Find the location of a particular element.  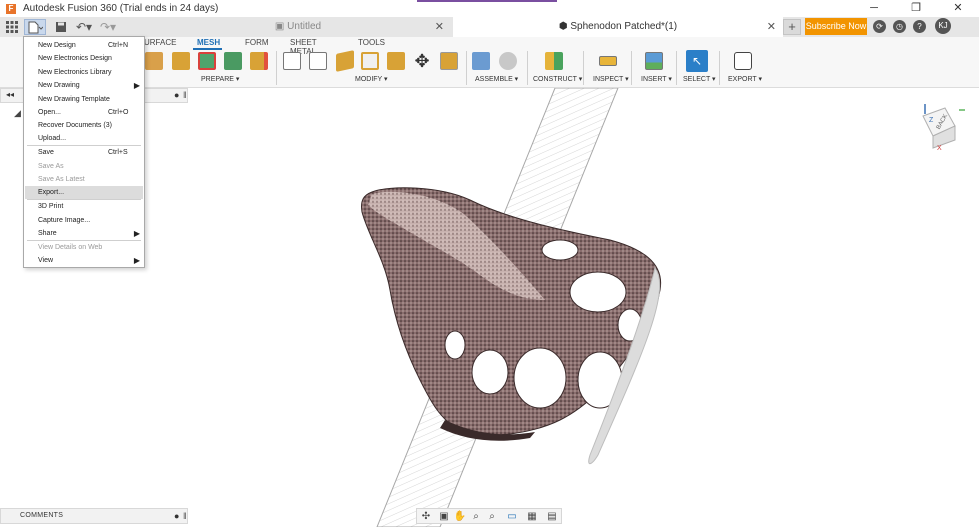

file-menu-button is located at coordinates (35, 27).